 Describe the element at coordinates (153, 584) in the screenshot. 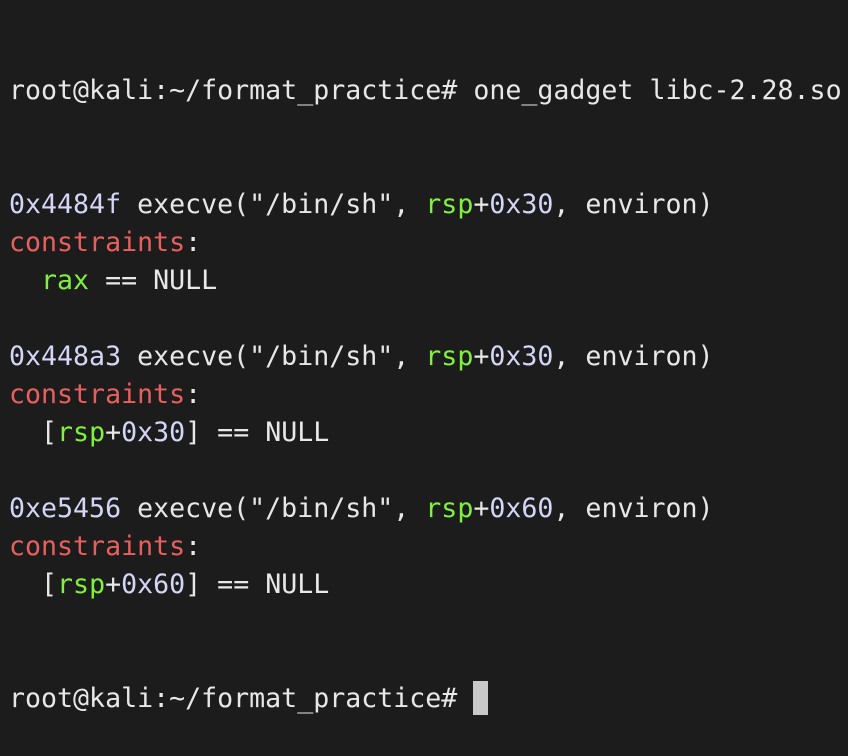

I see `constraint-offset: 0x60` at that location.